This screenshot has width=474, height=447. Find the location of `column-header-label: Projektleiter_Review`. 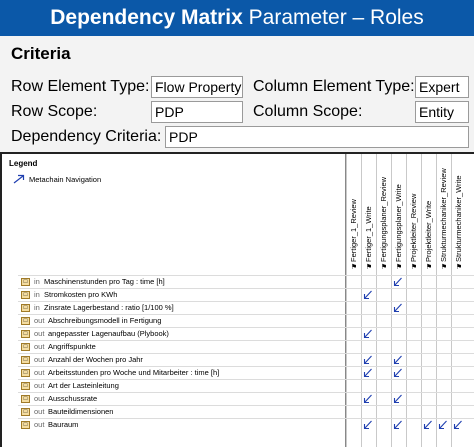

column-header-label: Projektleiter_Review is located at coordinates (413, 227).